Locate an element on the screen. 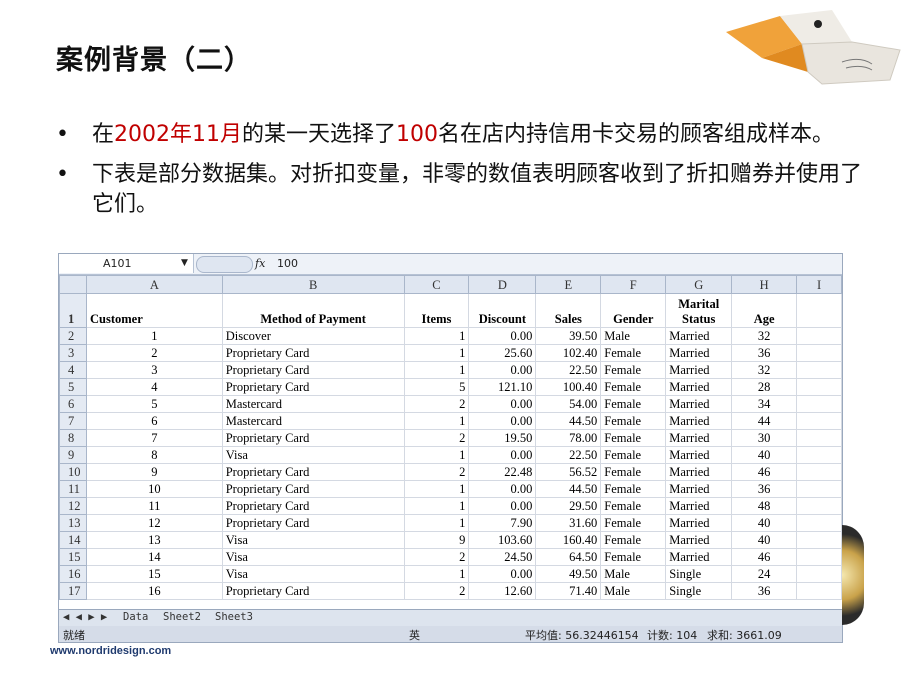  cell: Age is located at coordinates (764, 310).